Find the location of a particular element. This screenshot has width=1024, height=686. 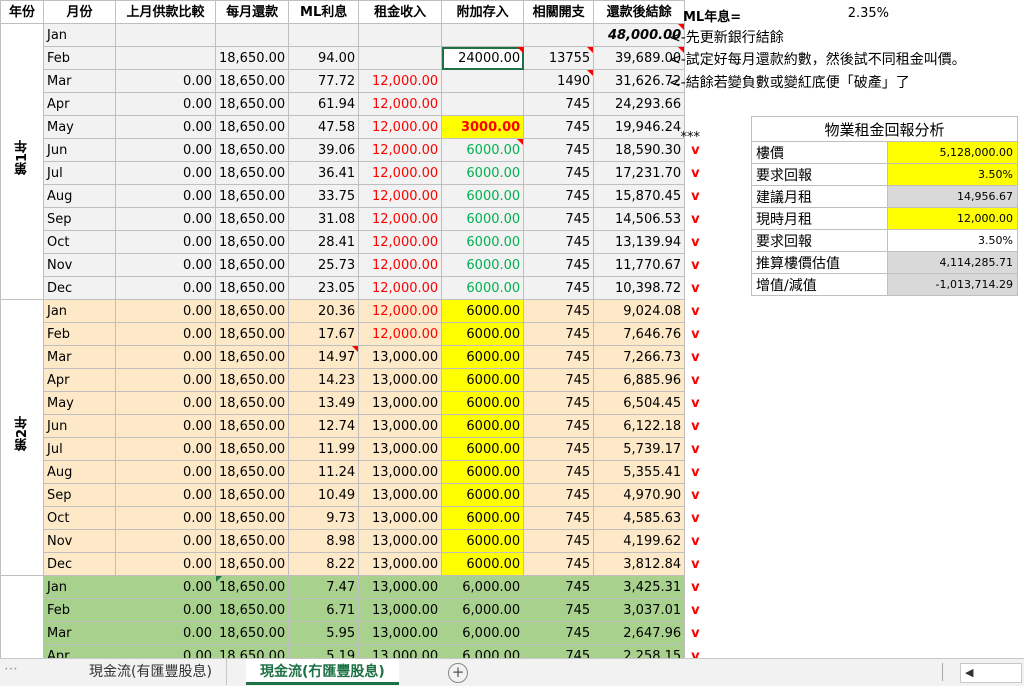

balance-cell: 7,646.76 is located at coordinates (639, 334).